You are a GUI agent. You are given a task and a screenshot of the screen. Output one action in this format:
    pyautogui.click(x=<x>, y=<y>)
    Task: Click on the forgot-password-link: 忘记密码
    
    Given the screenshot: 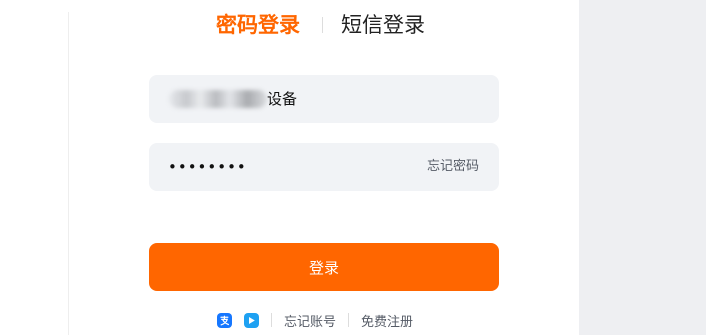 What is the action you would take?
    pyautogui.click(x=453, y=167)
    